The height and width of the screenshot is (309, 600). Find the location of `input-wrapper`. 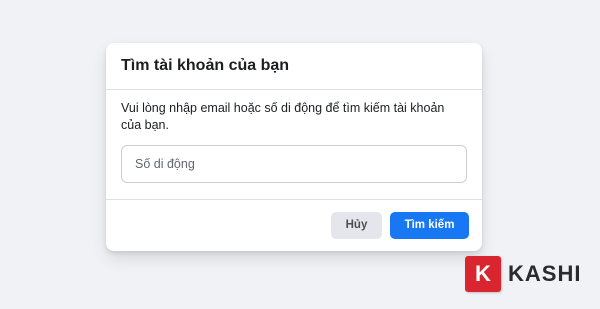

input-wrapper is located at coordinates (294, 164).